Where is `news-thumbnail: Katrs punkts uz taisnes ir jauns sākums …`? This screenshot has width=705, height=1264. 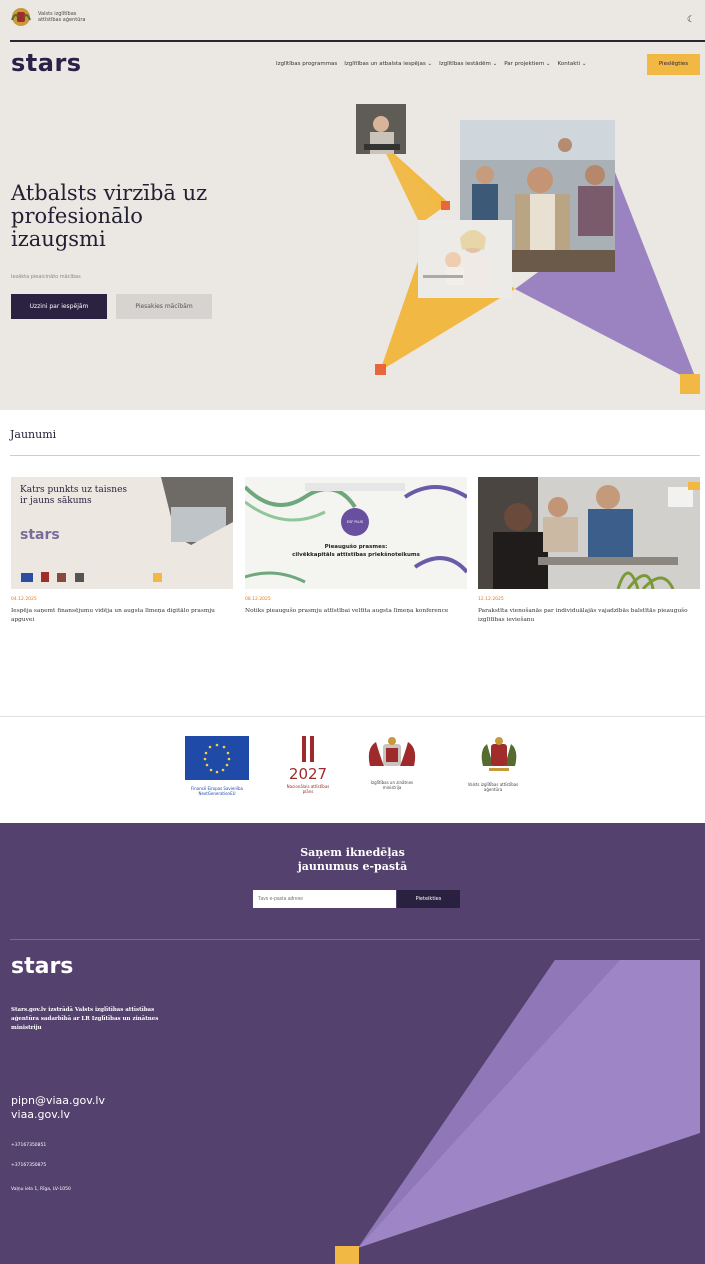 news-thumbnail: Katrs punkts uz taisnes ir jauns sākums … is located at coordinates (122, 533).